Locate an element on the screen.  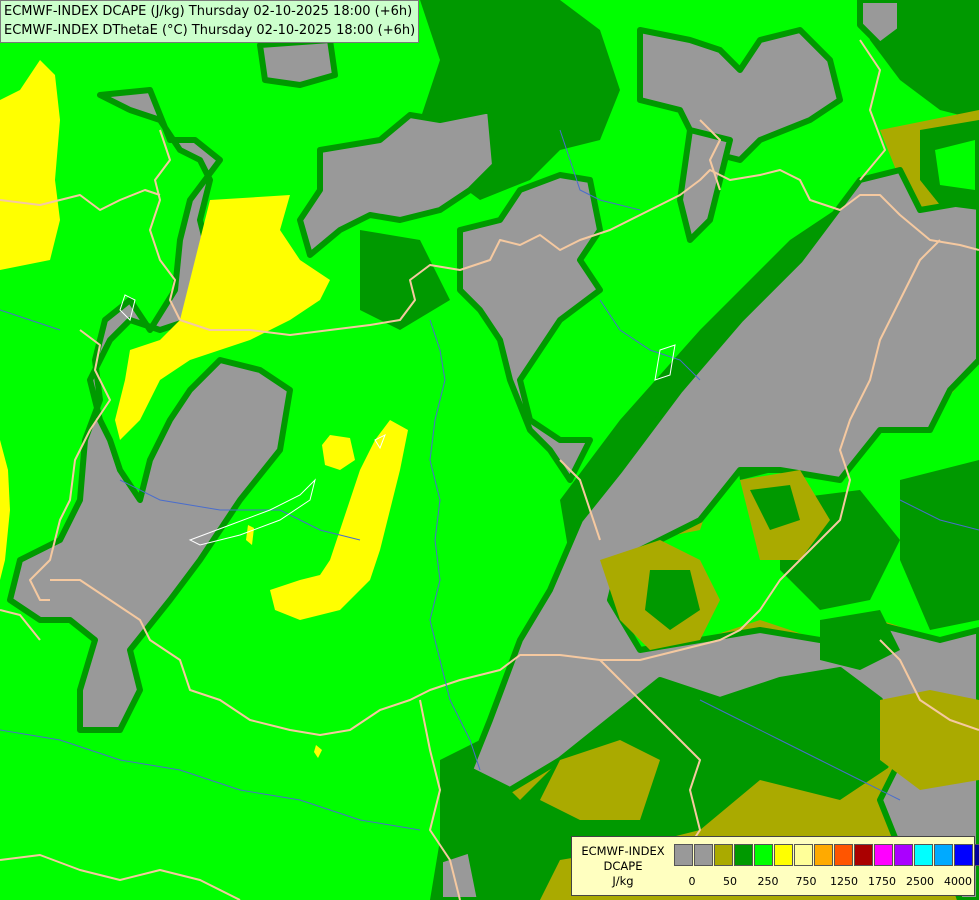
legend-title-source: ECMWF-INDEX is located at coordinates (623, 851).